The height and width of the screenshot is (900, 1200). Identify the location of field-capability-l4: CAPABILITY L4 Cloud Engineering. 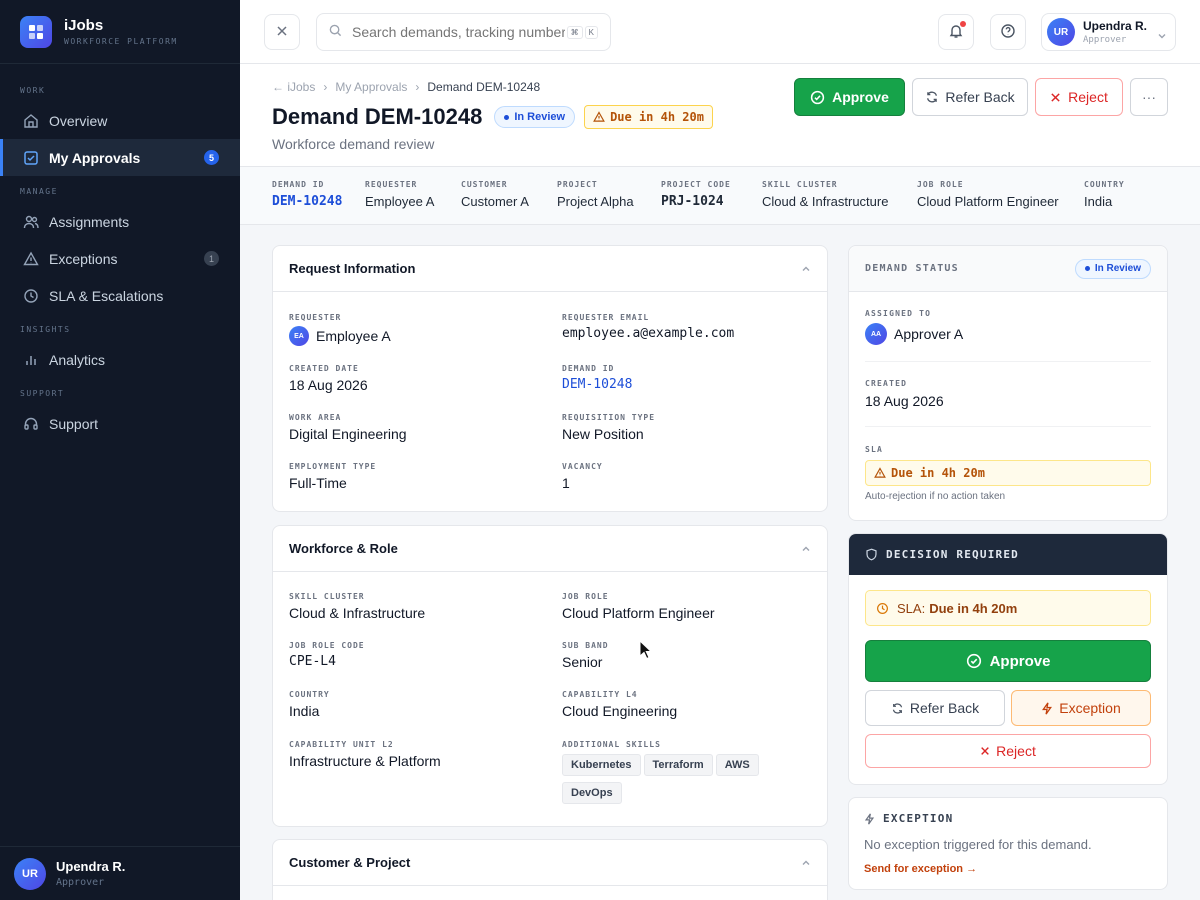
(620, 704).